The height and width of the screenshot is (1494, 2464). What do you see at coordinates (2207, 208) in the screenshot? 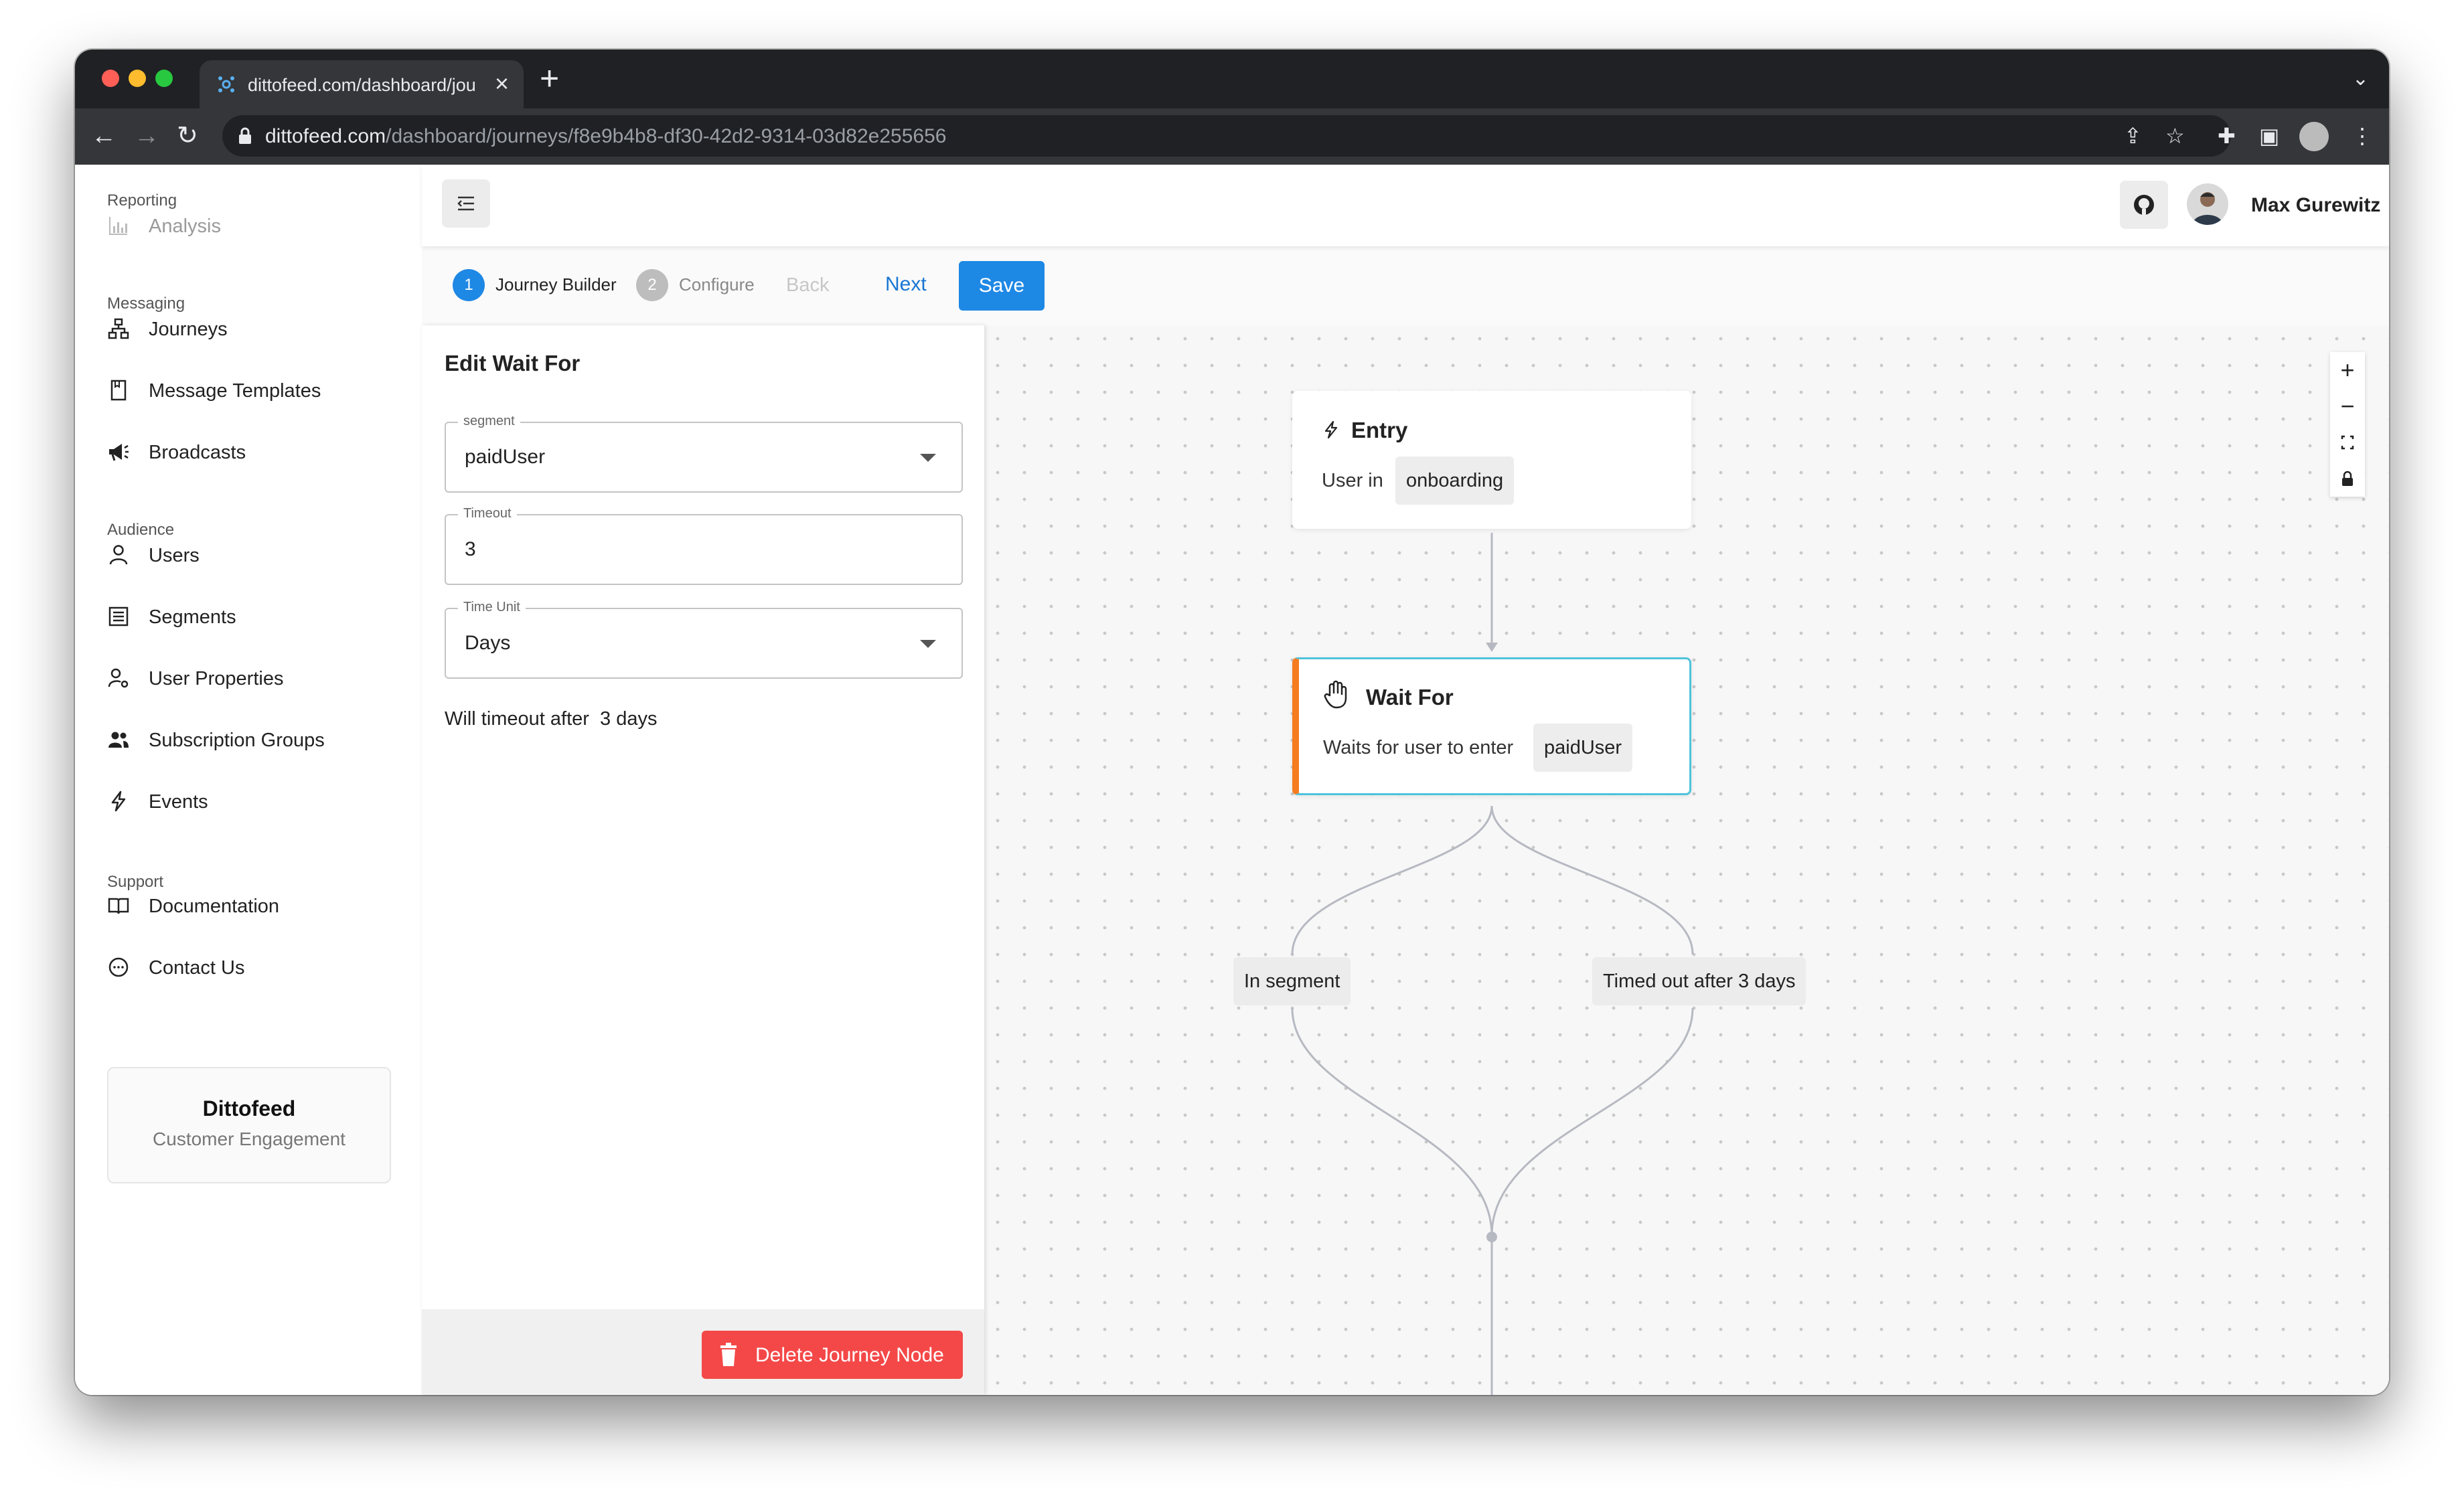
I see `user-photo-icon` at bounding box center [2207, 208].